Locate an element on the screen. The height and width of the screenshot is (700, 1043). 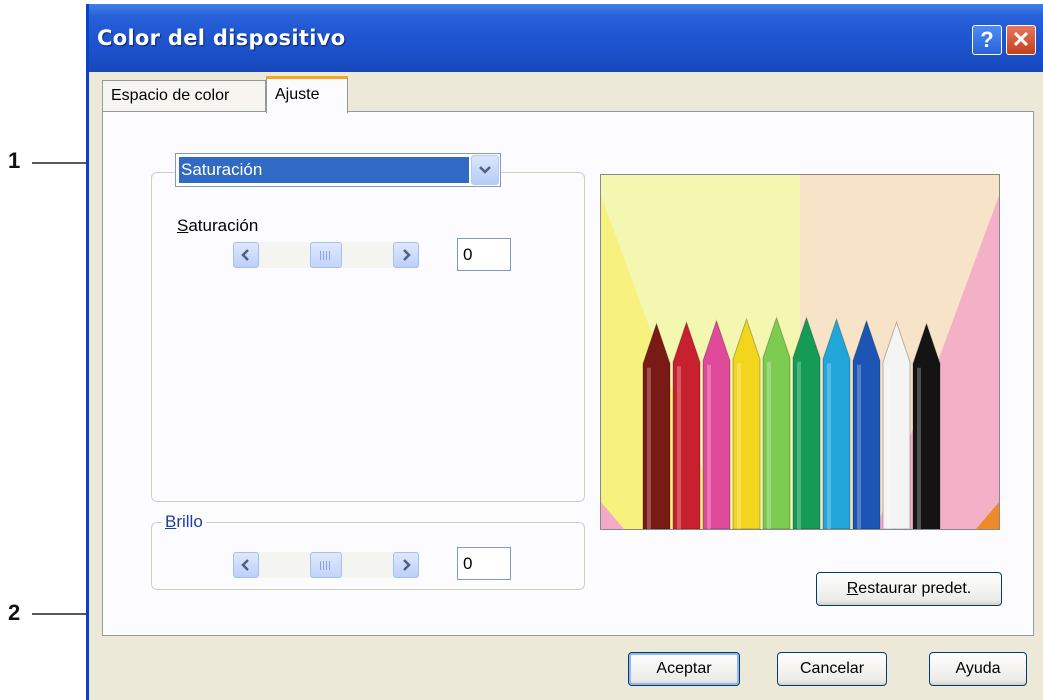
brightness-slider is located at coordinates (326, 565).